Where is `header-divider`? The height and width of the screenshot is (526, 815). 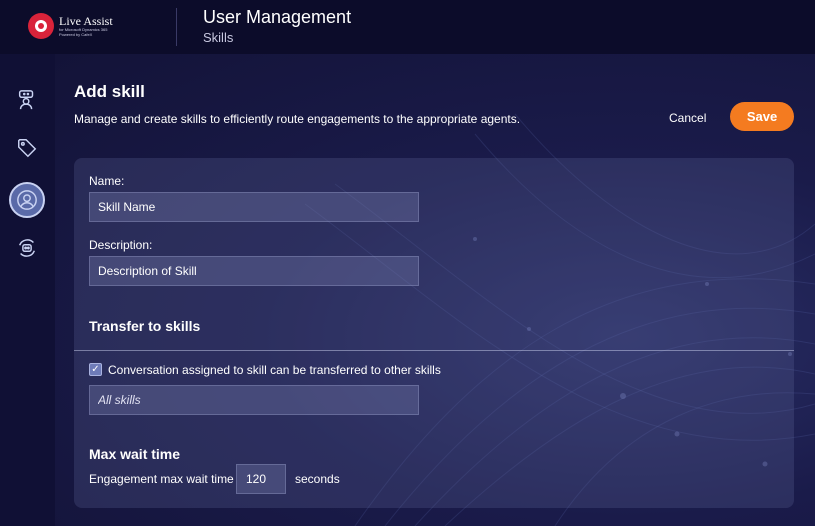 header-divider is located at coordinates (176, 27).